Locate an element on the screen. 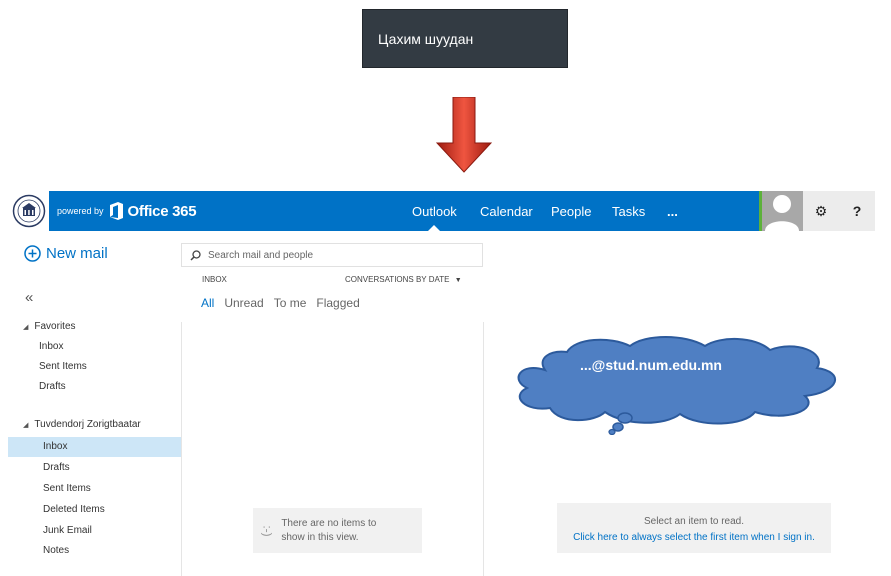 This screenshot has height=576, width=891. university-seal-icon is located at coordinates (28, 211).